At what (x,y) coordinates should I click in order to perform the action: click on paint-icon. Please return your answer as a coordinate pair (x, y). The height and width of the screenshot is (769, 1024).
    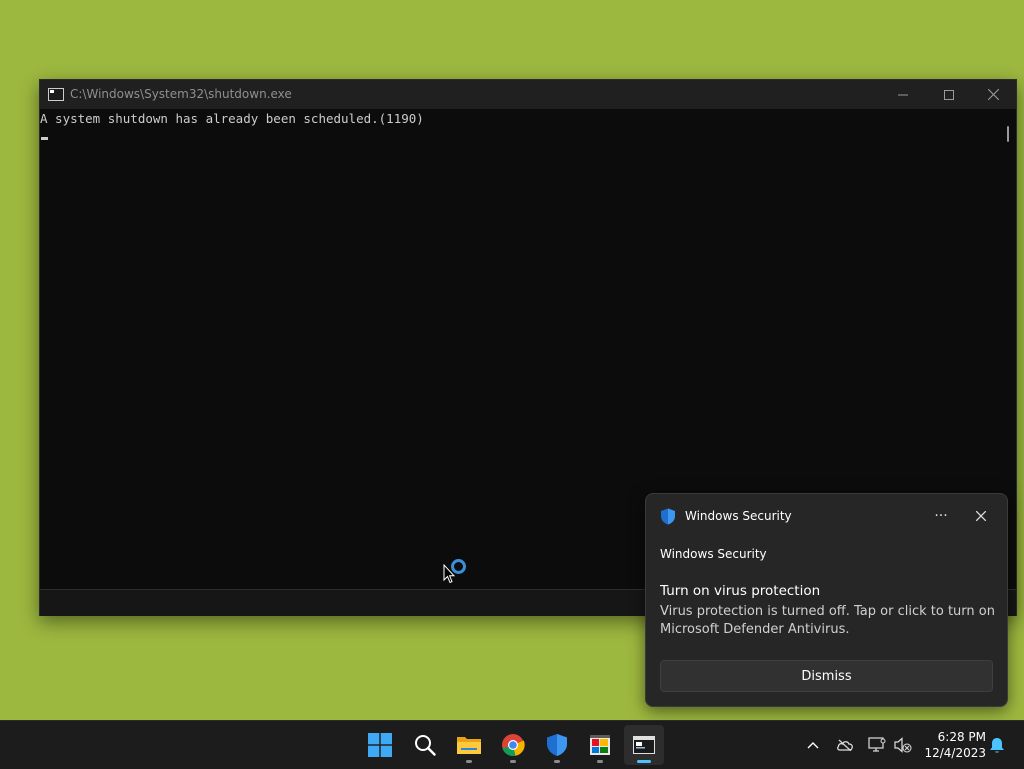
    Looking at the image, I should click on (600, 745).